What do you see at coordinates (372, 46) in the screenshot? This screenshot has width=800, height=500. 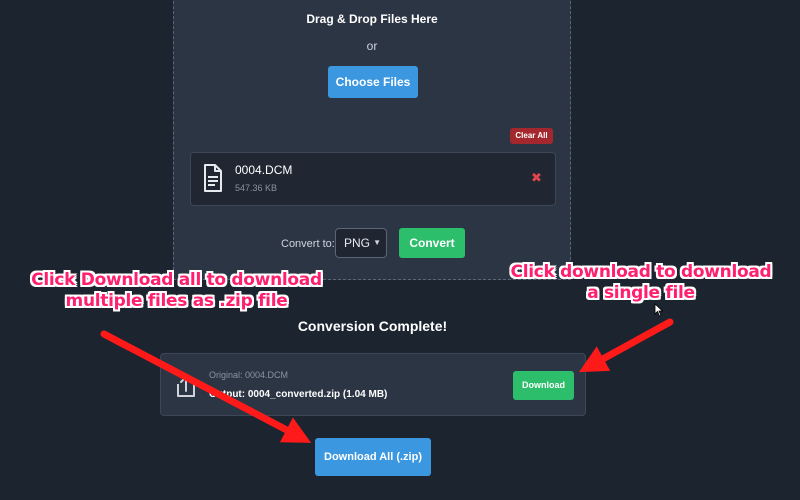 I see `or-text: or` at bounding box center [372, 46].